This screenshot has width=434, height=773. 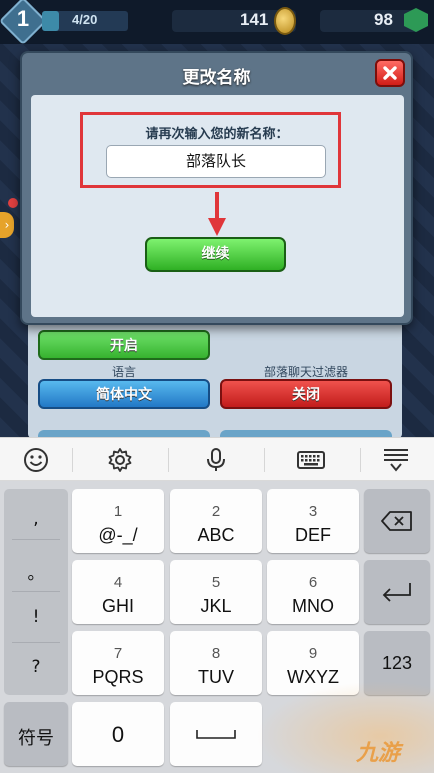 What do you see at coordinates (396, 460) in the screenshot?
I see `collapse-keyboard-icon` at bounding box center [396, 460].